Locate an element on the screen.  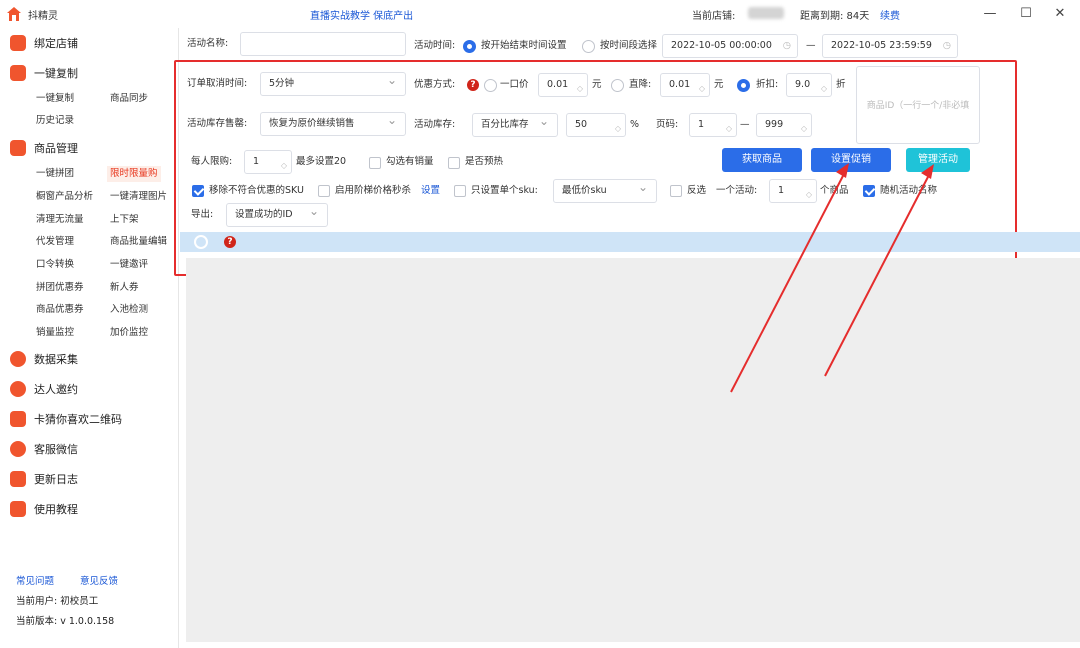
stock-sold-out-label: 活动库存售罄: is located at coordinates (217, 123).